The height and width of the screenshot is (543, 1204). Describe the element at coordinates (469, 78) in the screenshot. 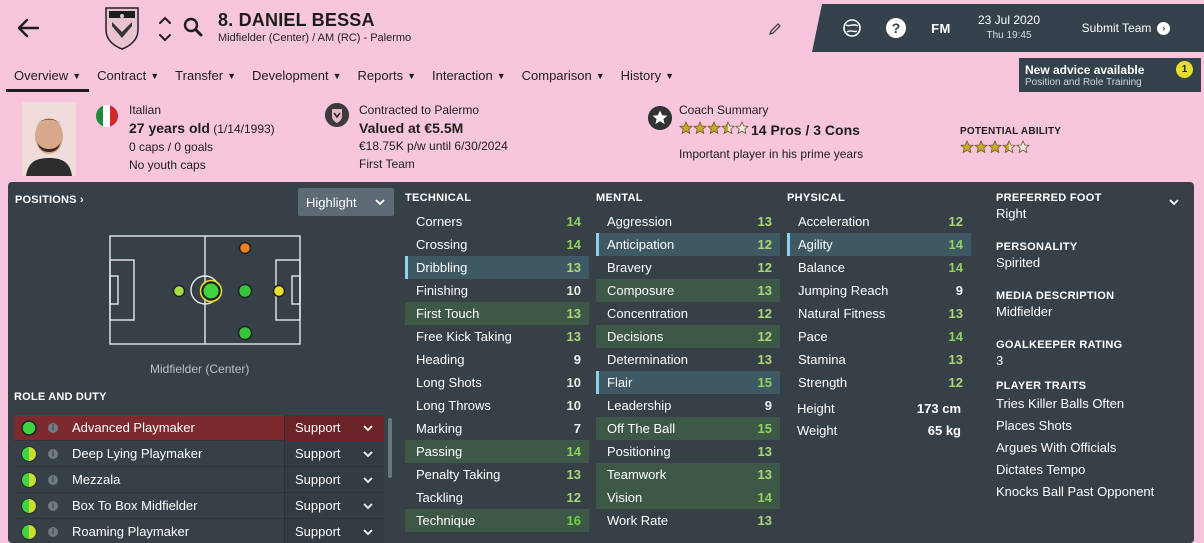

I see `tab-interaction: Interaction ▼` at that location.